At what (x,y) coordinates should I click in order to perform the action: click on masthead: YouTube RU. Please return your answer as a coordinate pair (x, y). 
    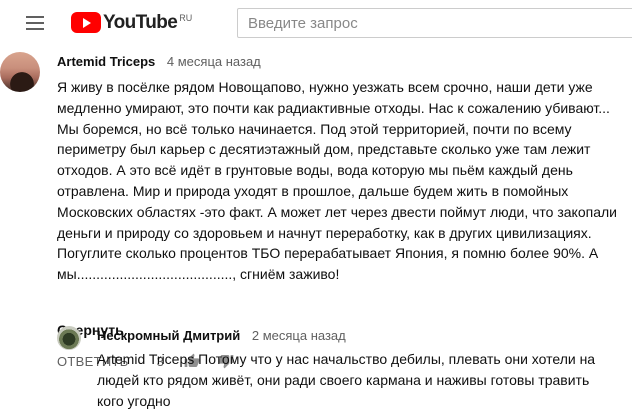
    Looking at the image, I should click on (316, 23).